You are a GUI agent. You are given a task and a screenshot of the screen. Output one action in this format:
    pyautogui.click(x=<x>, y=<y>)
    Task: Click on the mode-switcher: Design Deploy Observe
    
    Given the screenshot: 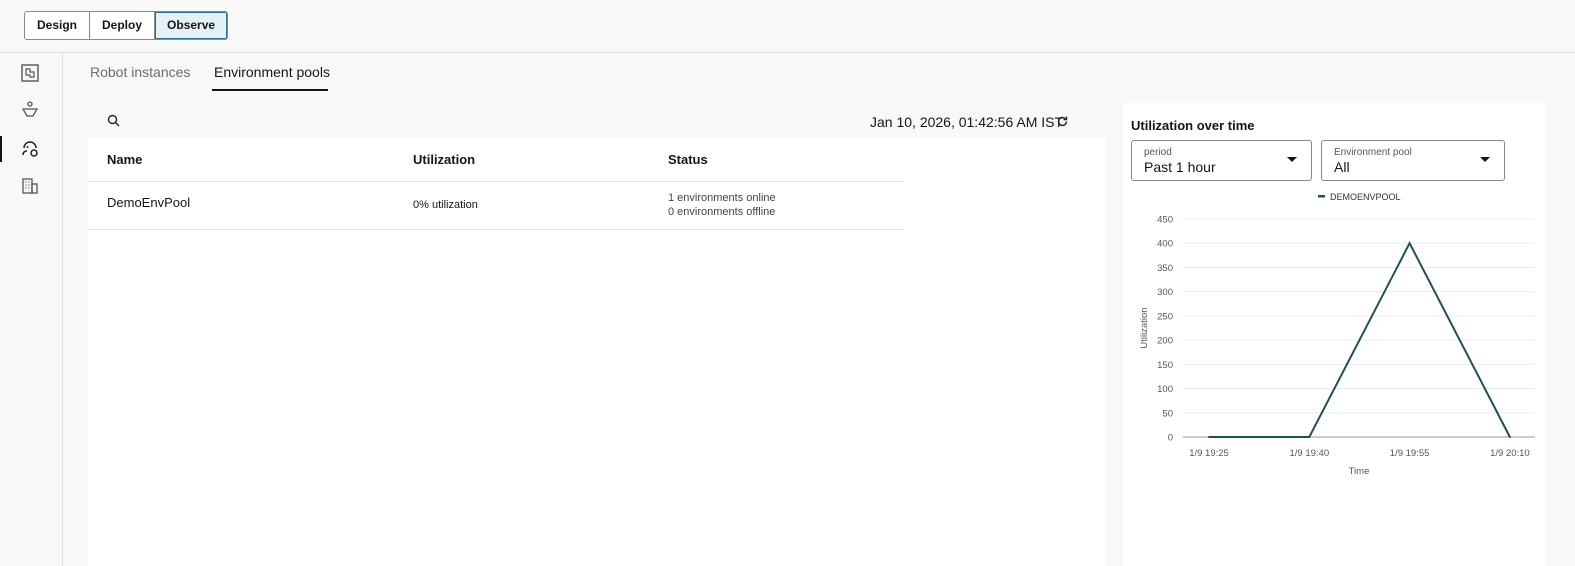 What is the action you would take?
    pyautogui.click(x=126, y=25)
    